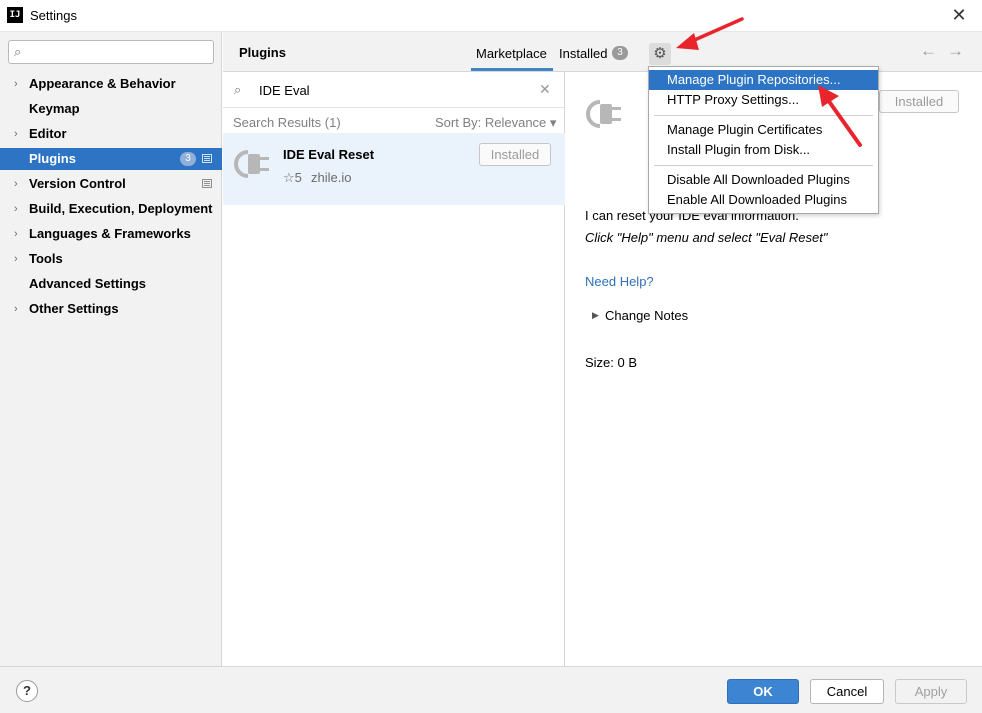 This screenshot has height=713, width=982. Describe the element at coordinates (331, 177) in the screenshot. I see `plugin-vendor: zhile.io` at that location.